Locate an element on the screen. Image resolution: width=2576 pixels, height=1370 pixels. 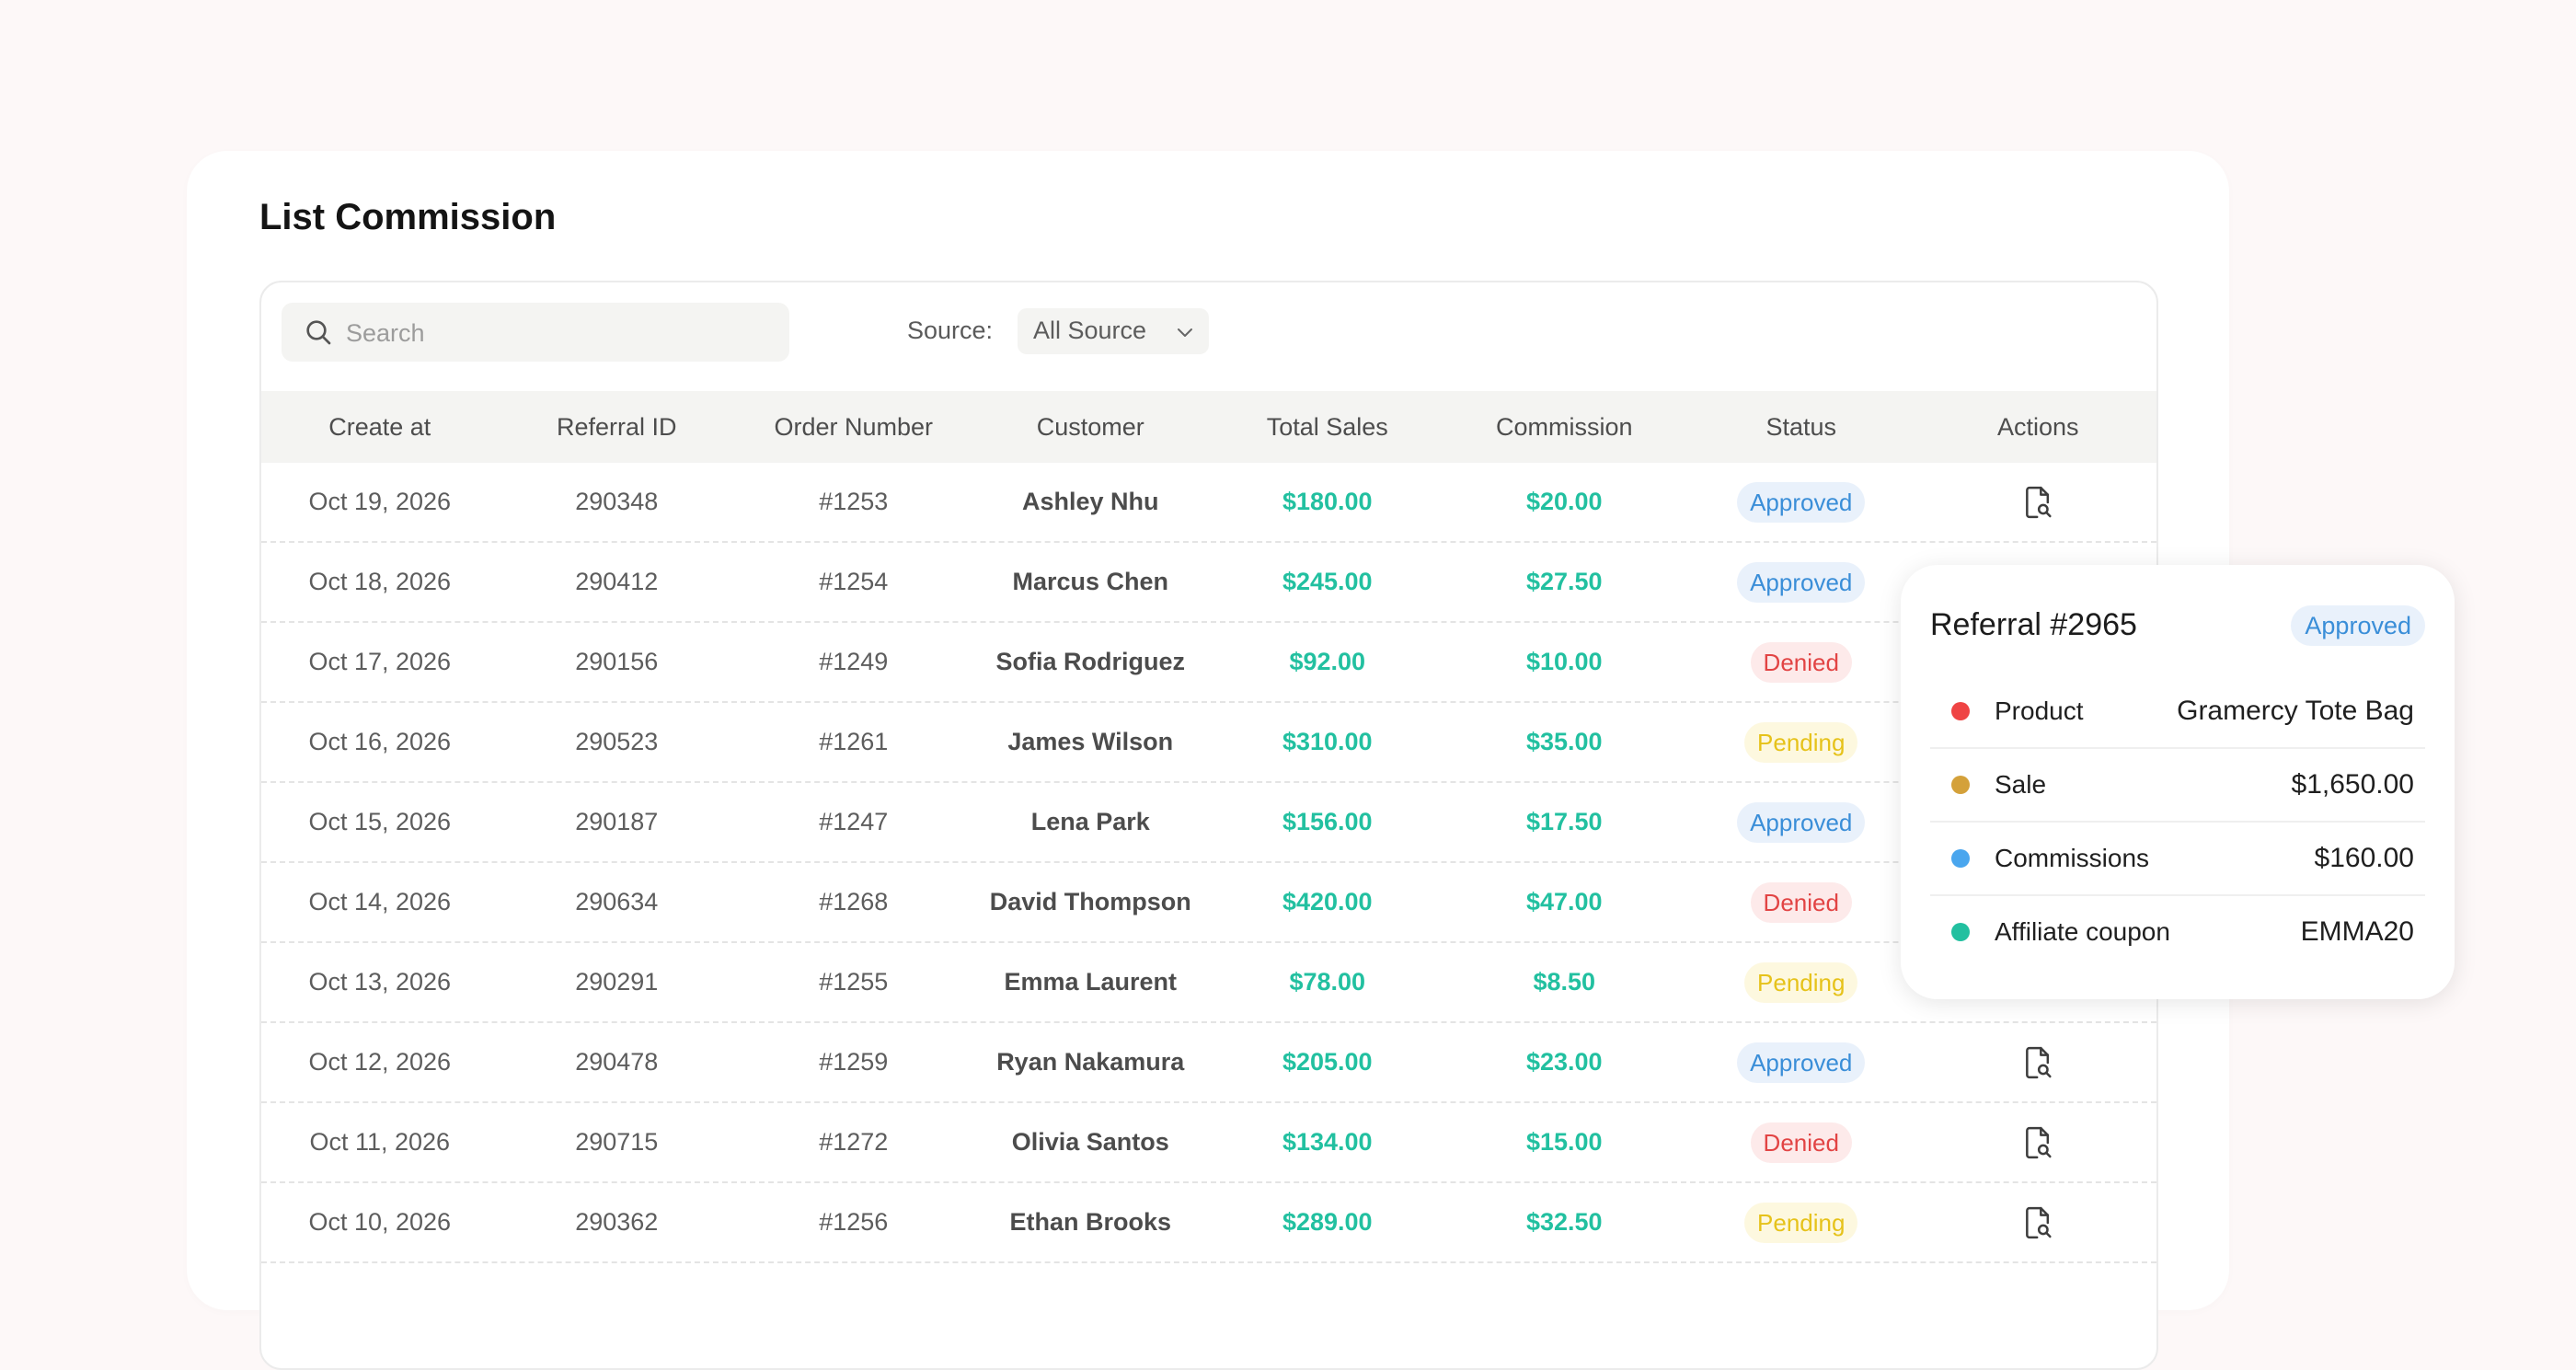
created-at-cell: Oct 15, 2026 is located at coordinates (380, 822).